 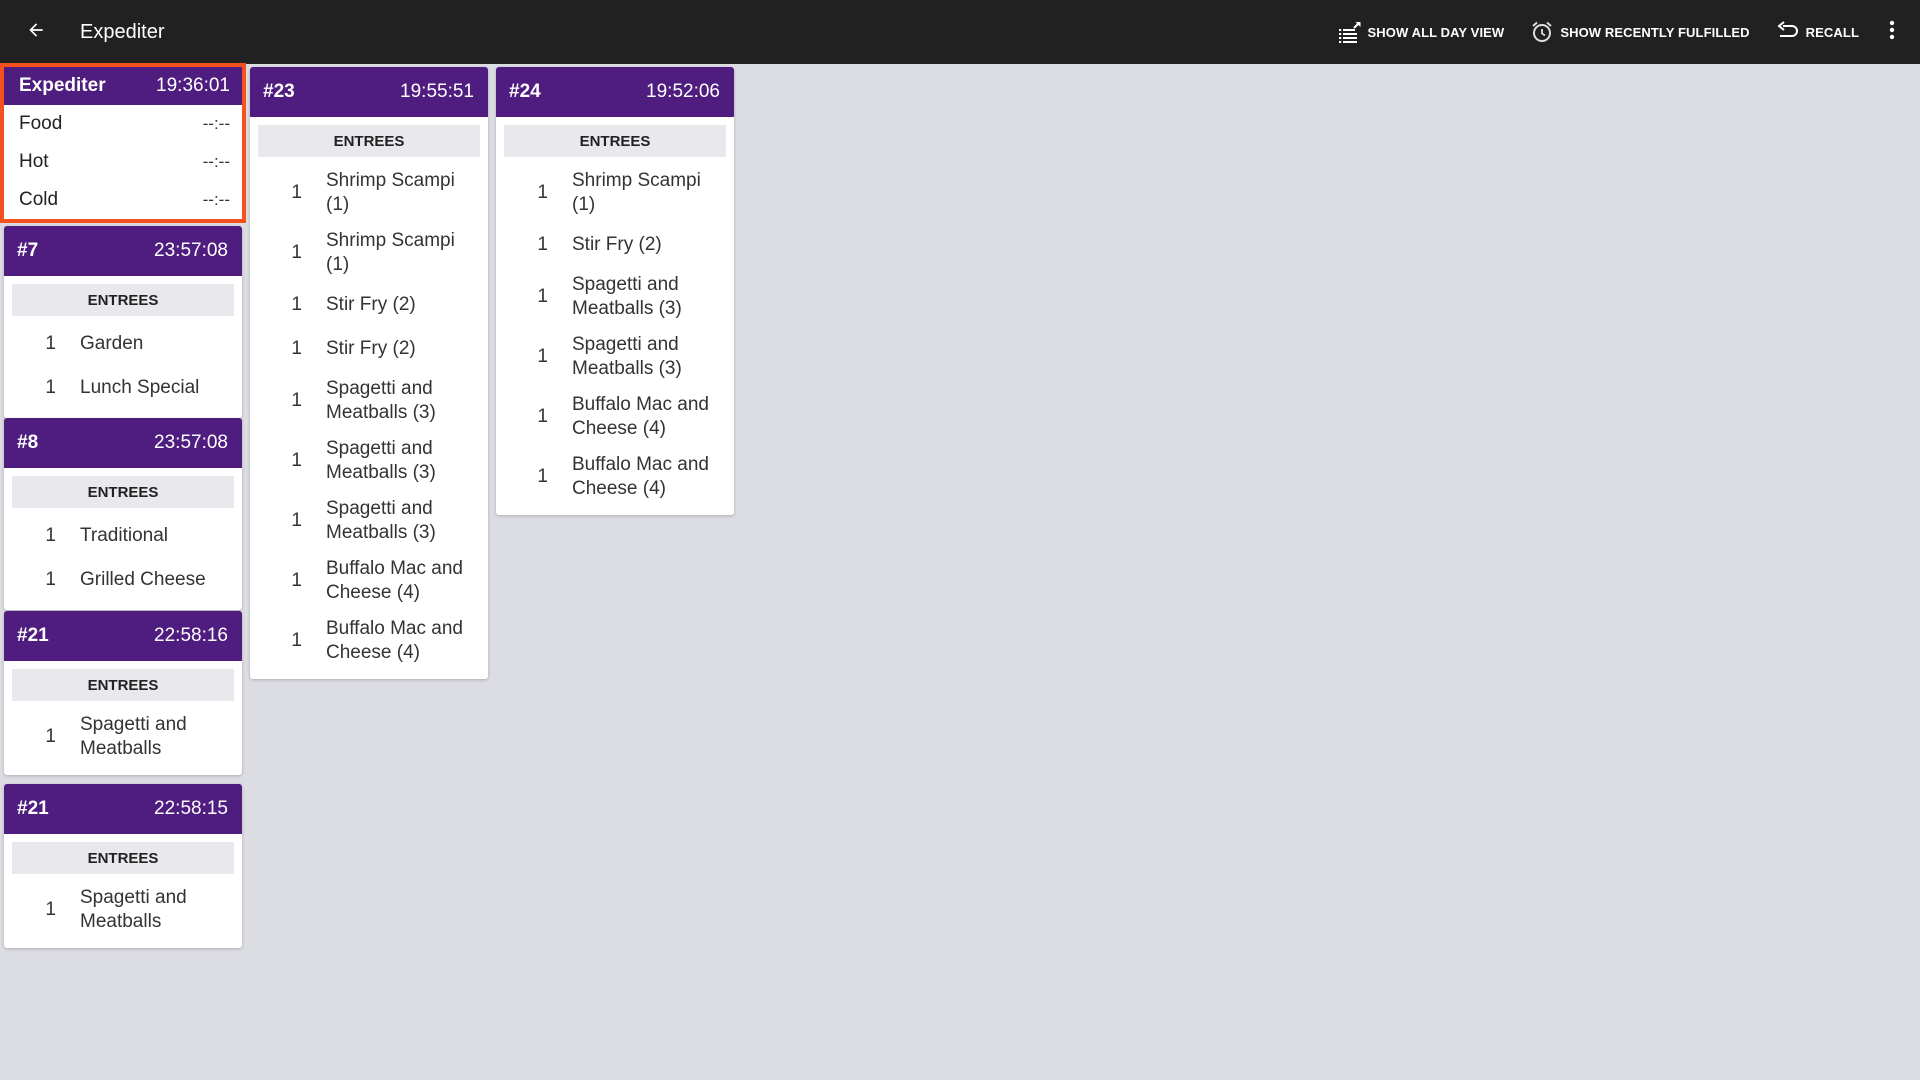 I want to click on show-all-day-view-label: SHOW ALL DAY VIEW, so click(x=1436, y=32).